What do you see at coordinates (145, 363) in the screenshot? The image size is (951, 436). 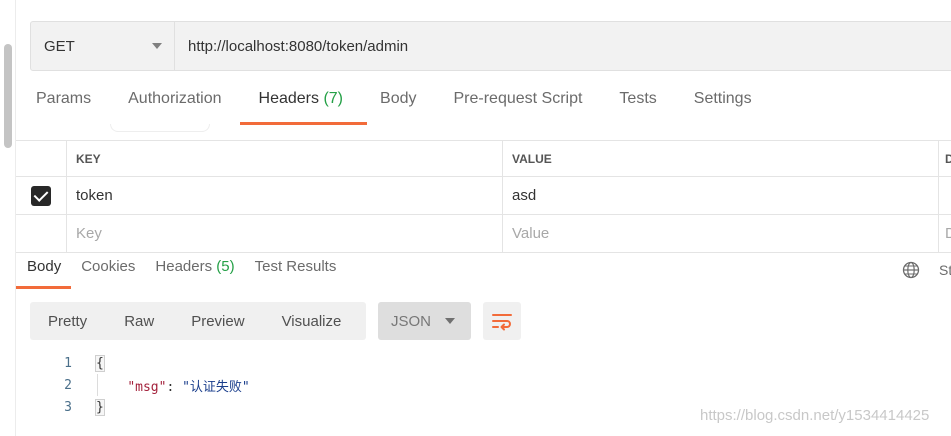 I see `code-line: 1 {` at bounding box center [145, 363].